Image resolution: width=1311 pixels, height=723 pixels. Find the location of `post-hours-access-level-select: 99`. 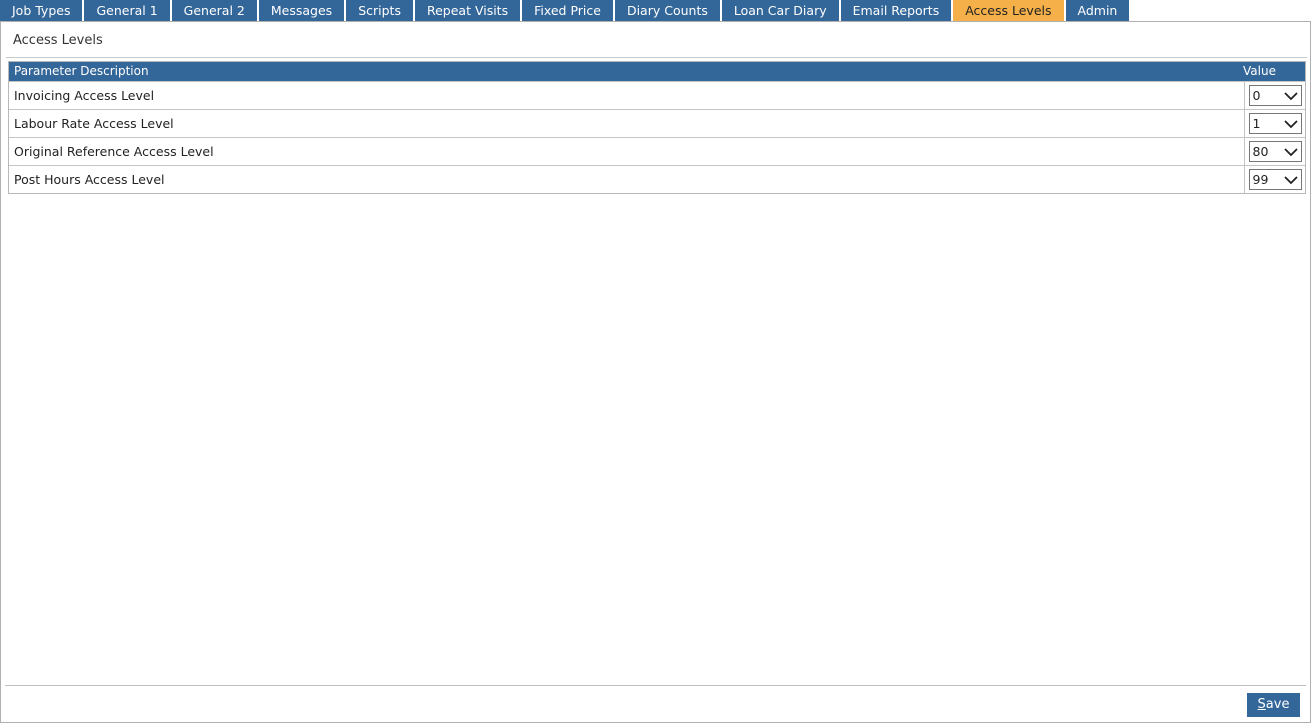

post-hours-access-level-select: 99 is located at coordinates (1275, 179).